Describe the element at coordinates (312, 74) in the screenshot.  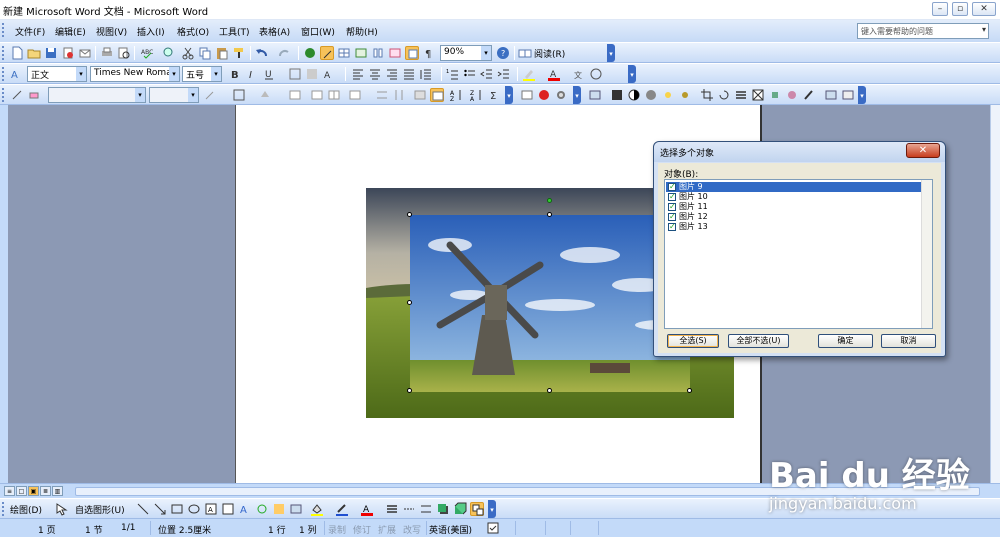
I see `character-shading-icon` at that location.